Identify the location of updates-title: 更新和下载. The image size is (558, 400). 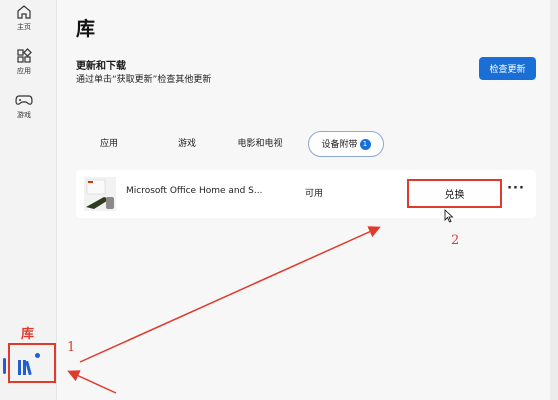
(101, 66).